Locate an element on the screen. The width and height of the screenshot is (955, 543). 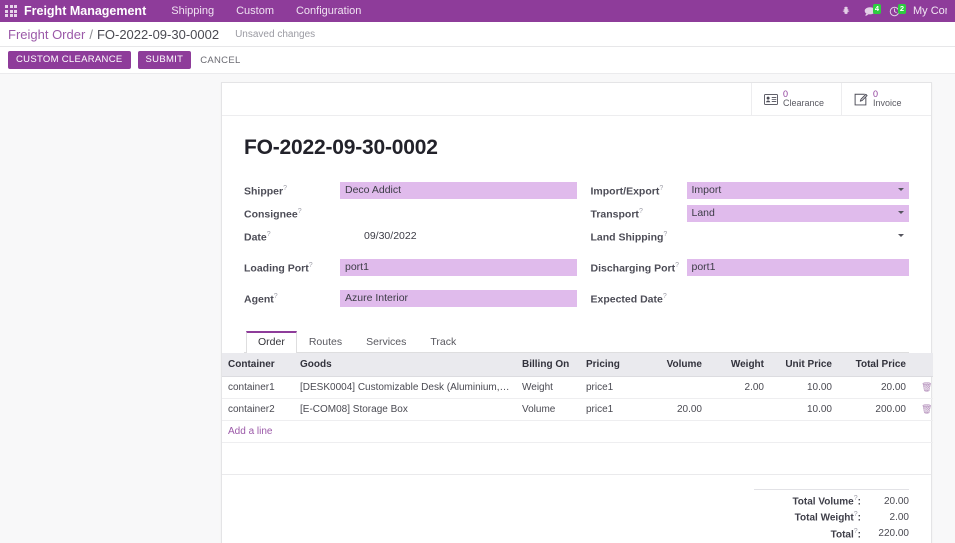
input-expected-date is located at coordinates (797, 298).